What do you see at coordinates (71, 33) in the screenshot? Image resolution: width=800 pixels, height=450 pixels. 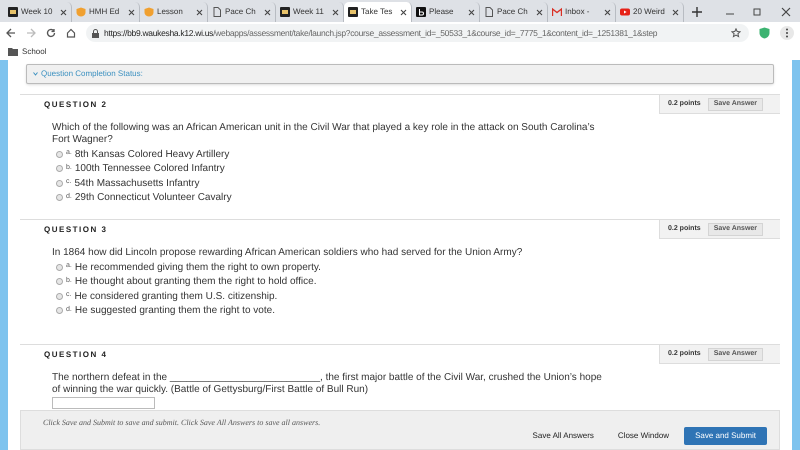 I see `home-icon` at bounding box center [71, 33].